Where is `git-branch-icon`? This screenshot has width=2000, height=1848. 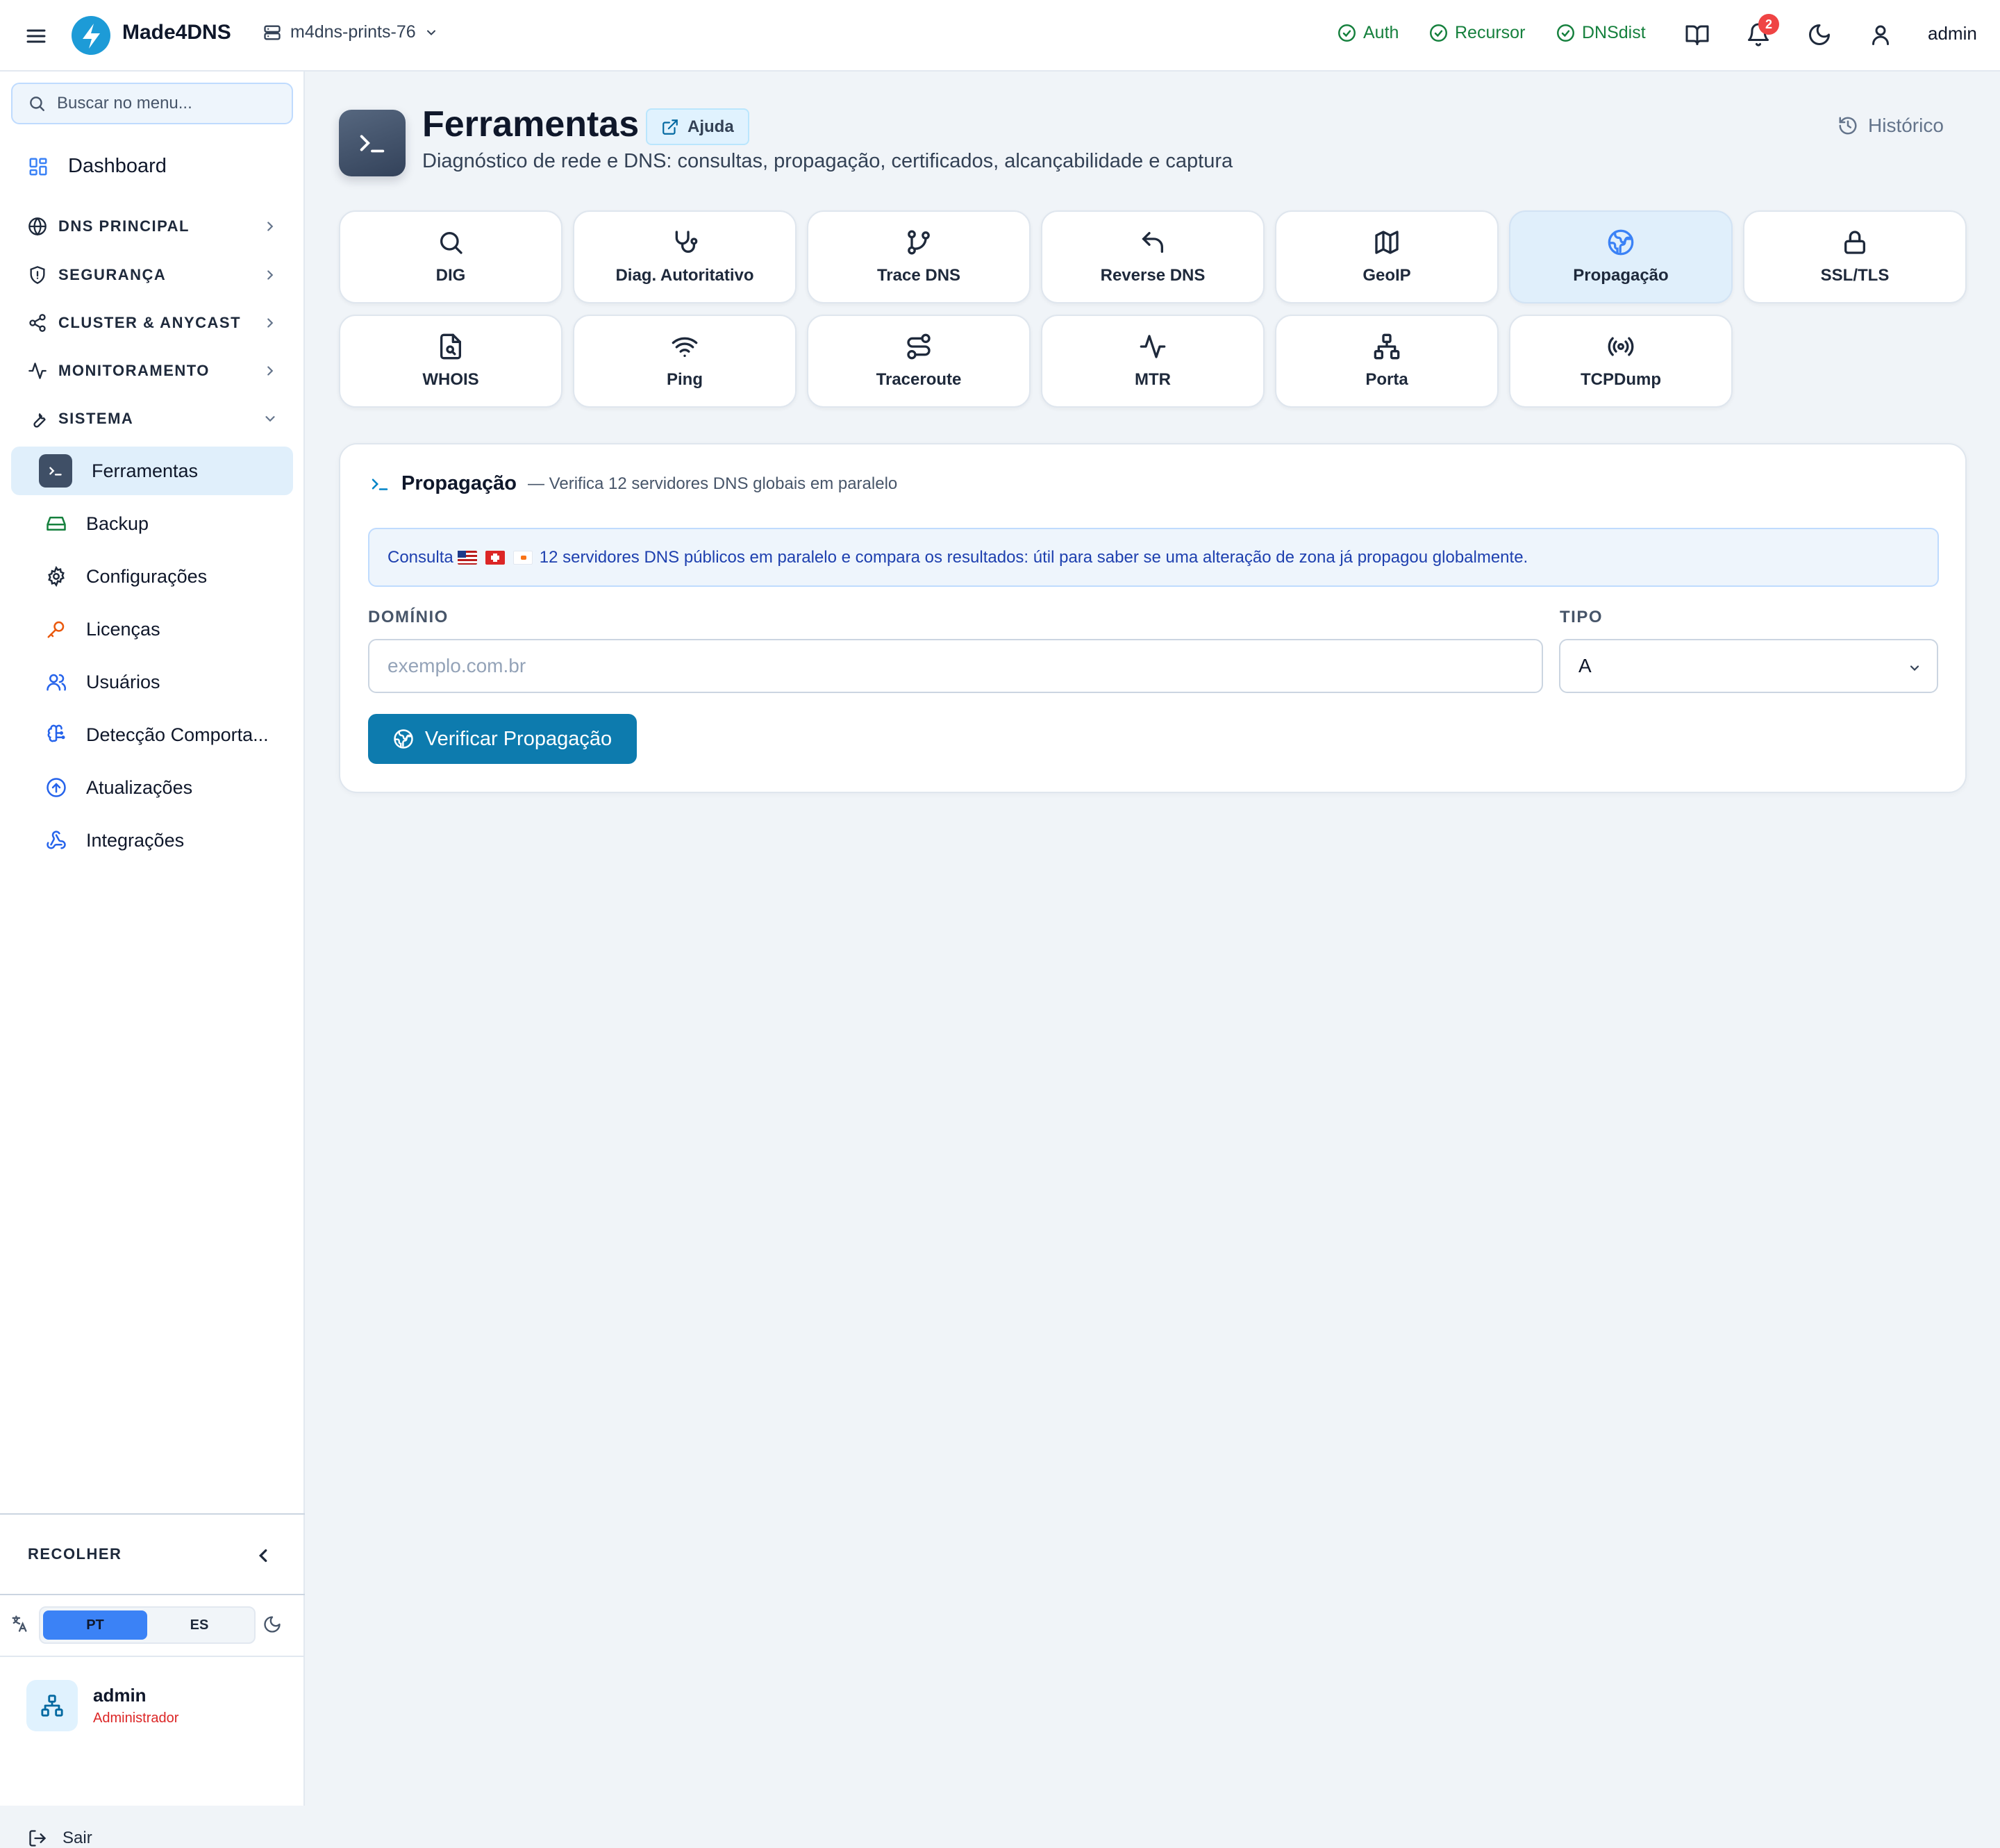
git-branch-icon is located at coordinates (919, 242).